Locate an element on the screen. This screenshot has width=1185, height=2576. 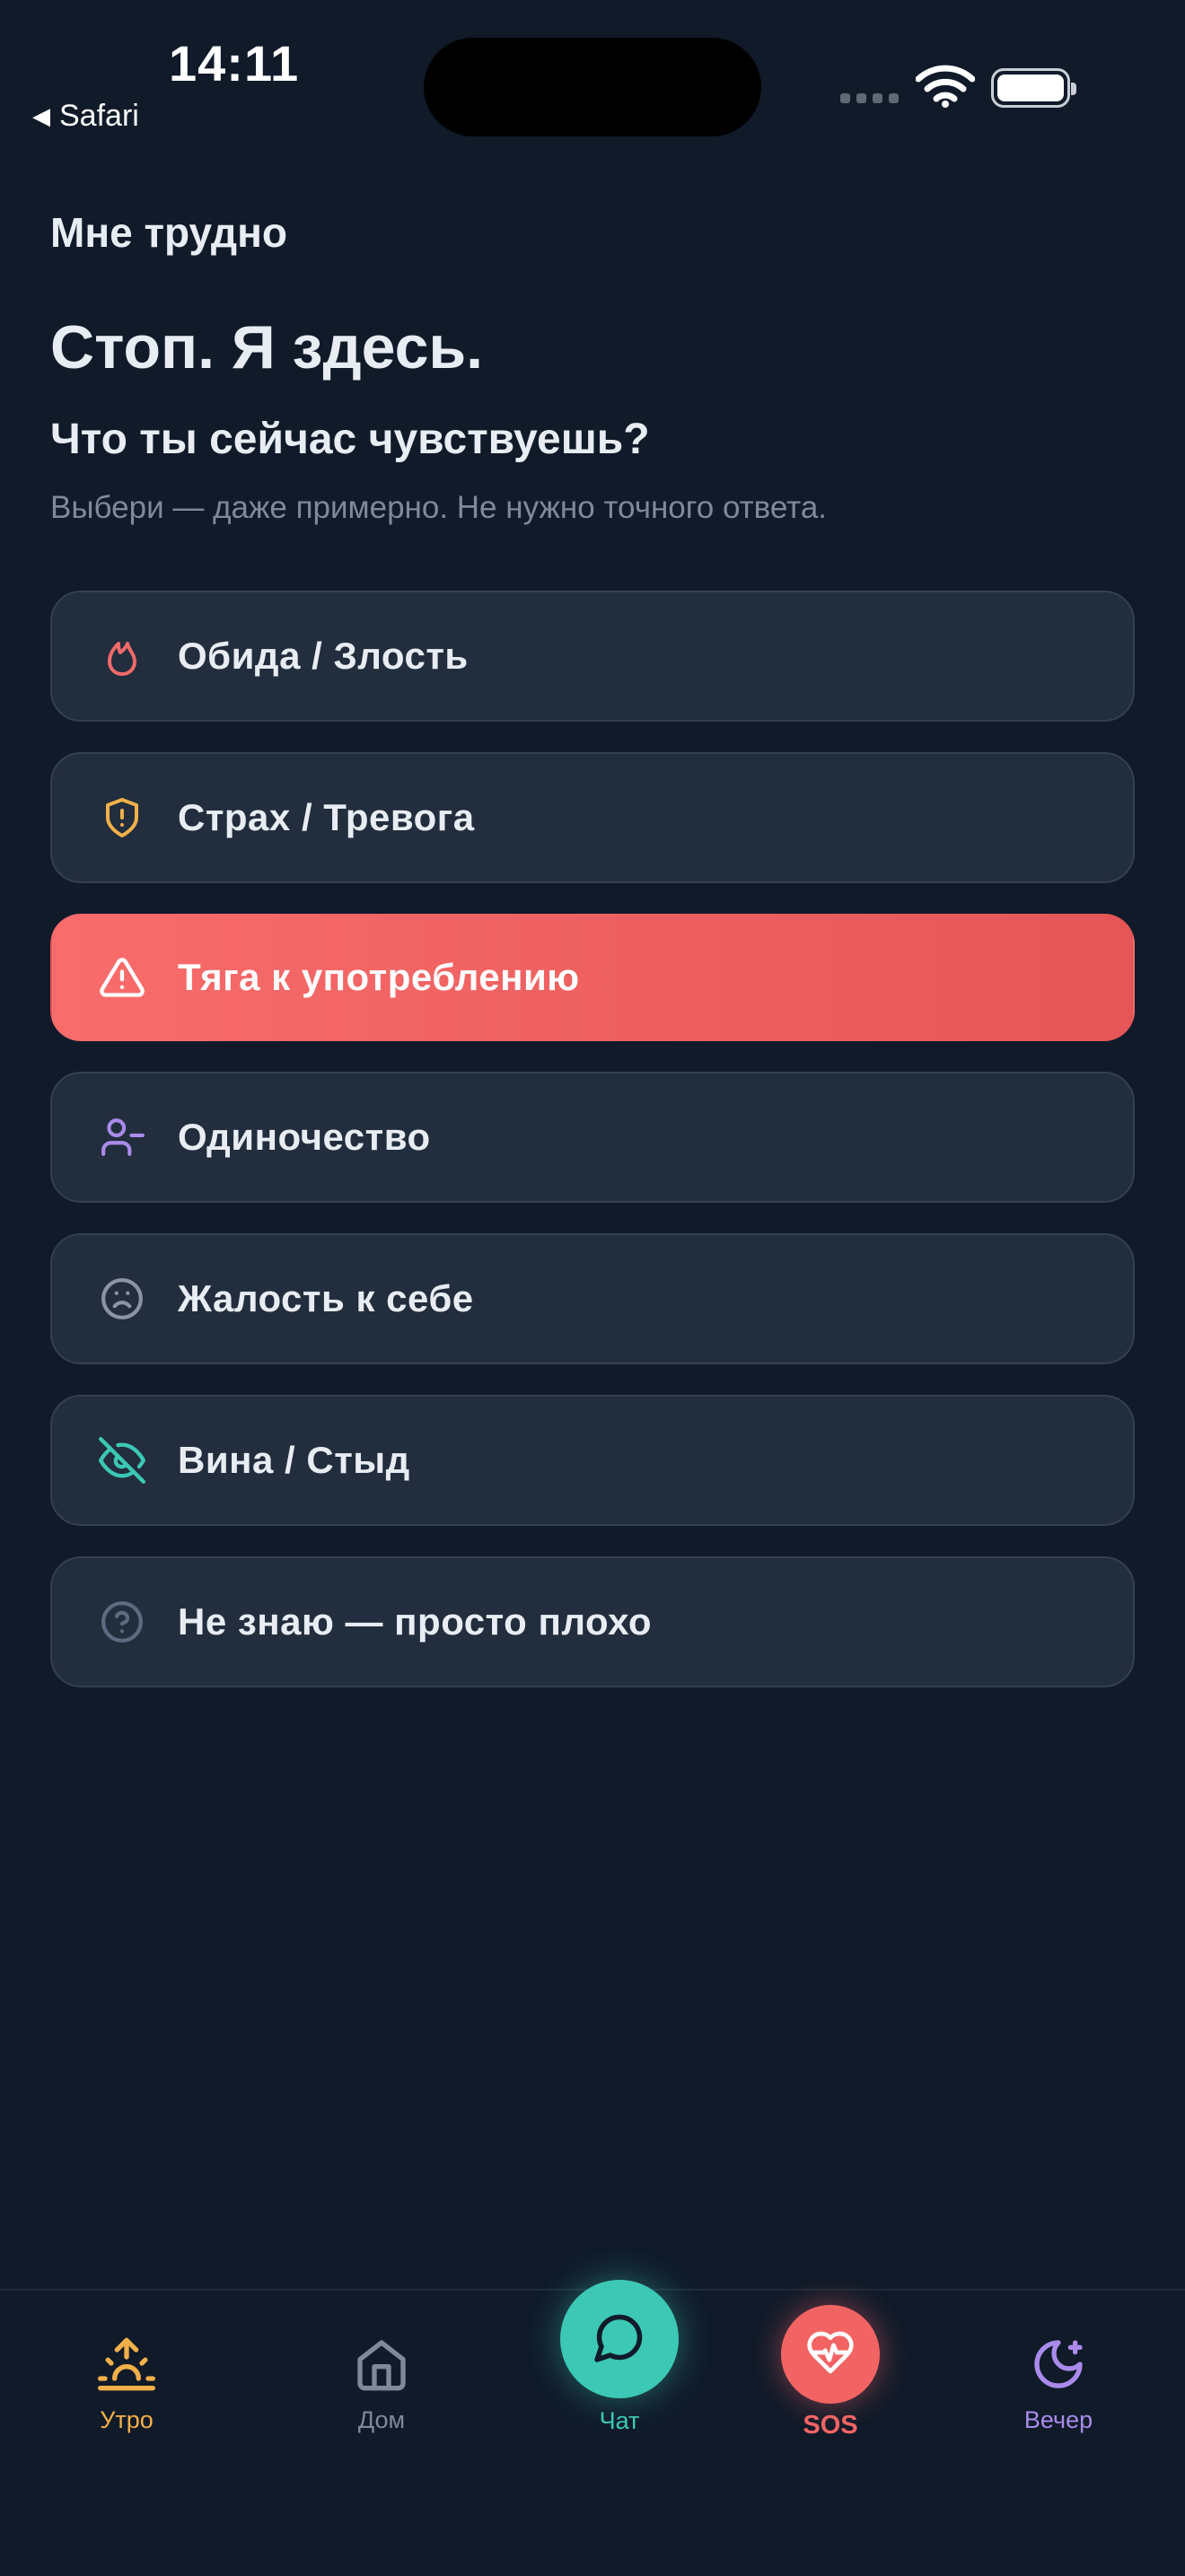
page-title: Стоп. Я здесь. is located at coordinates (267, 347).